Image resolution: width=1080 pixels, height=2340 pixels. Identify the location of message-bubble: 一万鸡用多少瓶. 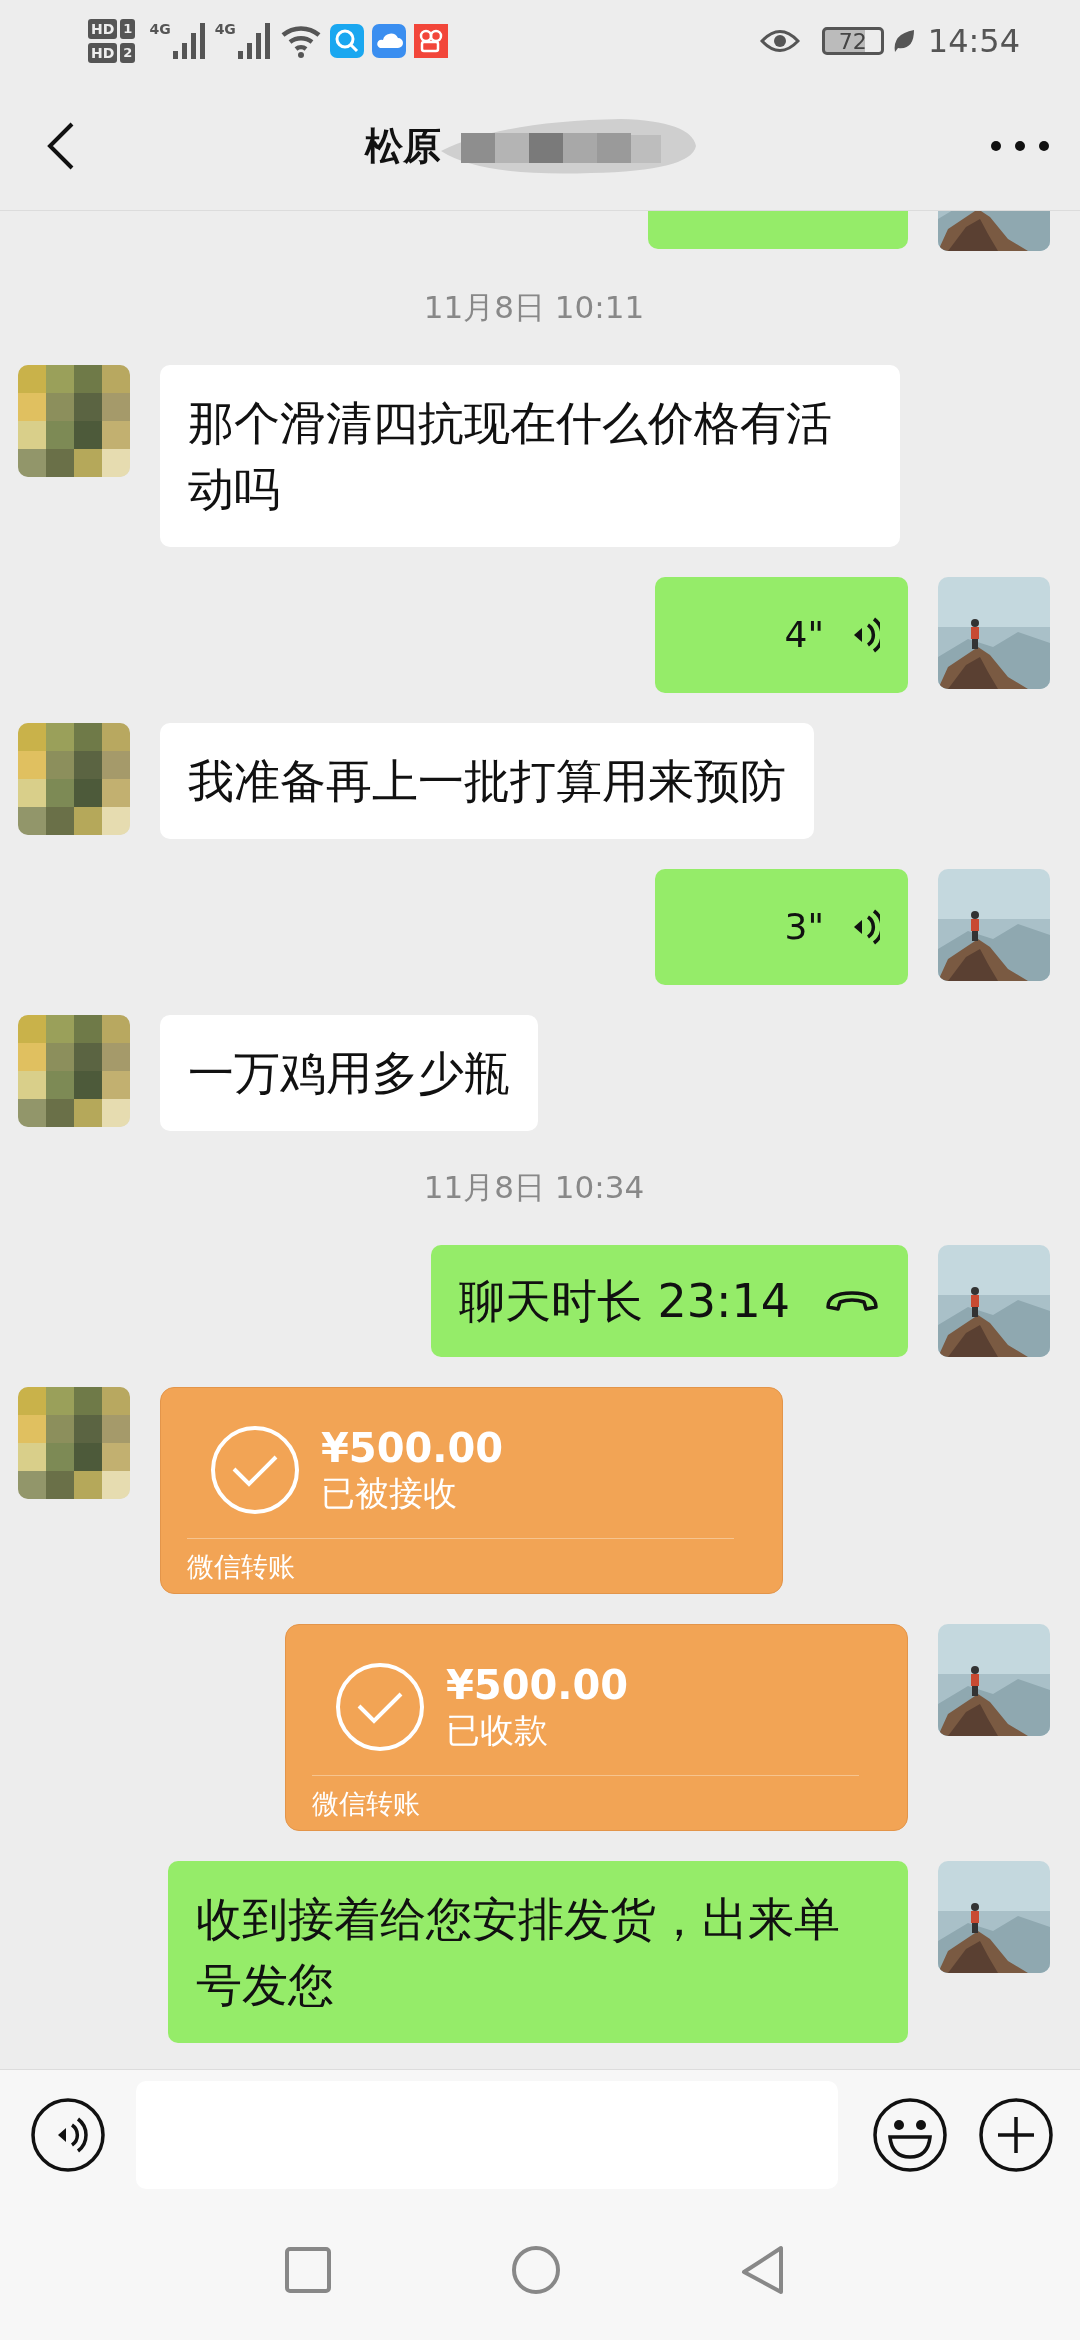
(349, 1073).